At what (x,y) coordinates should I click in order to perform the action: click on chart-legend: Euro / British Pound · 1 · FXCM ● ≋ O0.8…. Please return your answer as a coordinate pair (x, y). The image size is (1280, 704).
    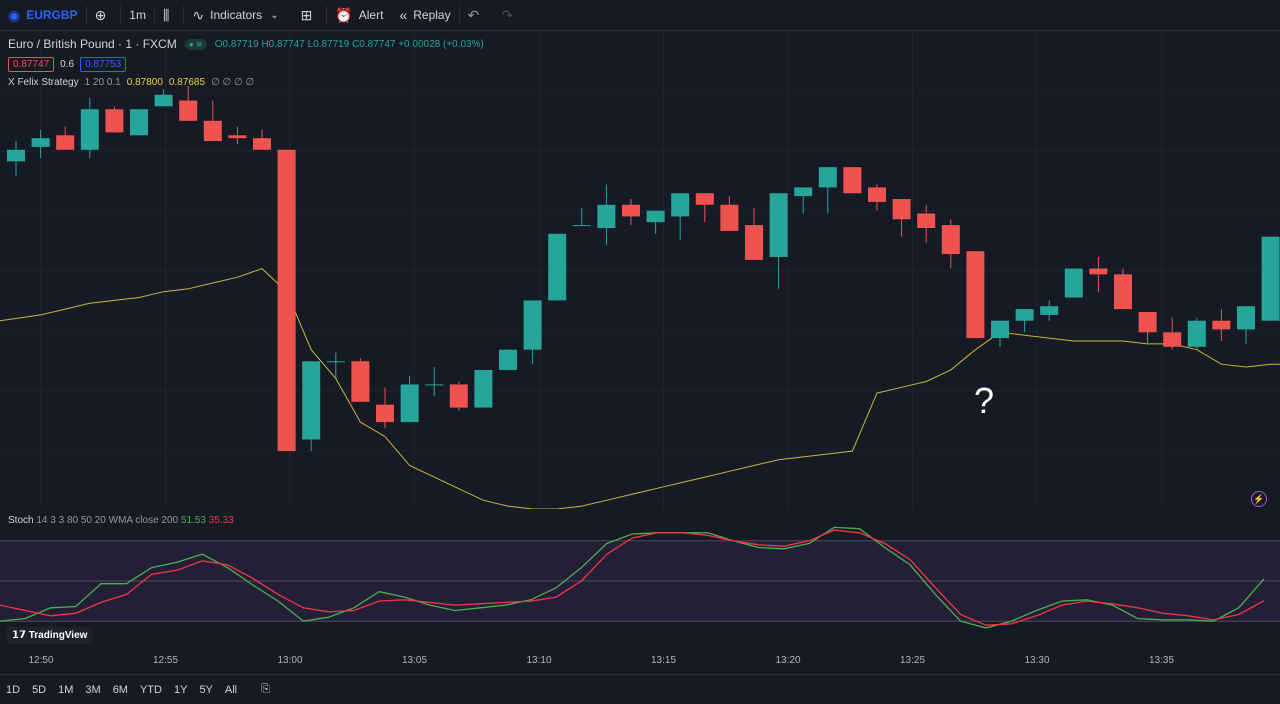
    Looking at the image, I should click on (246, 62).